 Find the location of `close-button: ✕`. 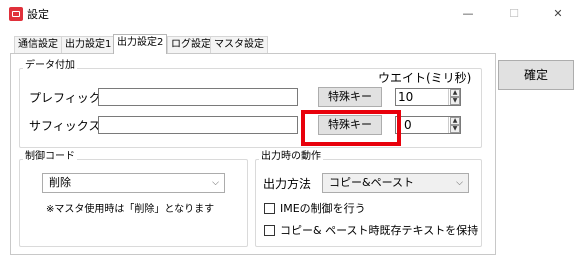

close-button: ✕ is located at coordinates (558, 15).